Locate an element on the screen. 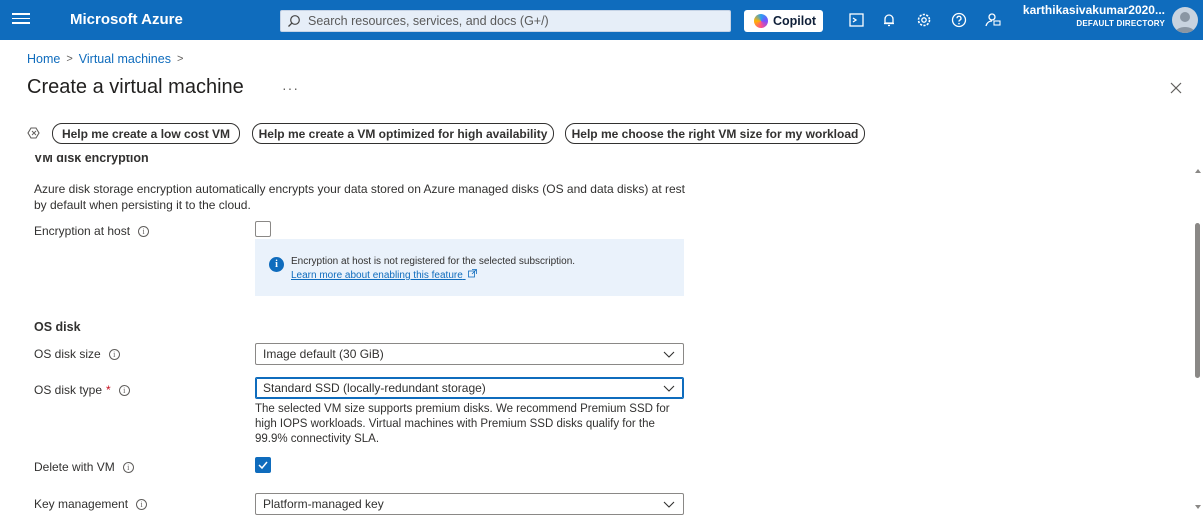 The width and height of the screenshot is (1203, 515). feedback-icon is located at coordinates (993, 20).